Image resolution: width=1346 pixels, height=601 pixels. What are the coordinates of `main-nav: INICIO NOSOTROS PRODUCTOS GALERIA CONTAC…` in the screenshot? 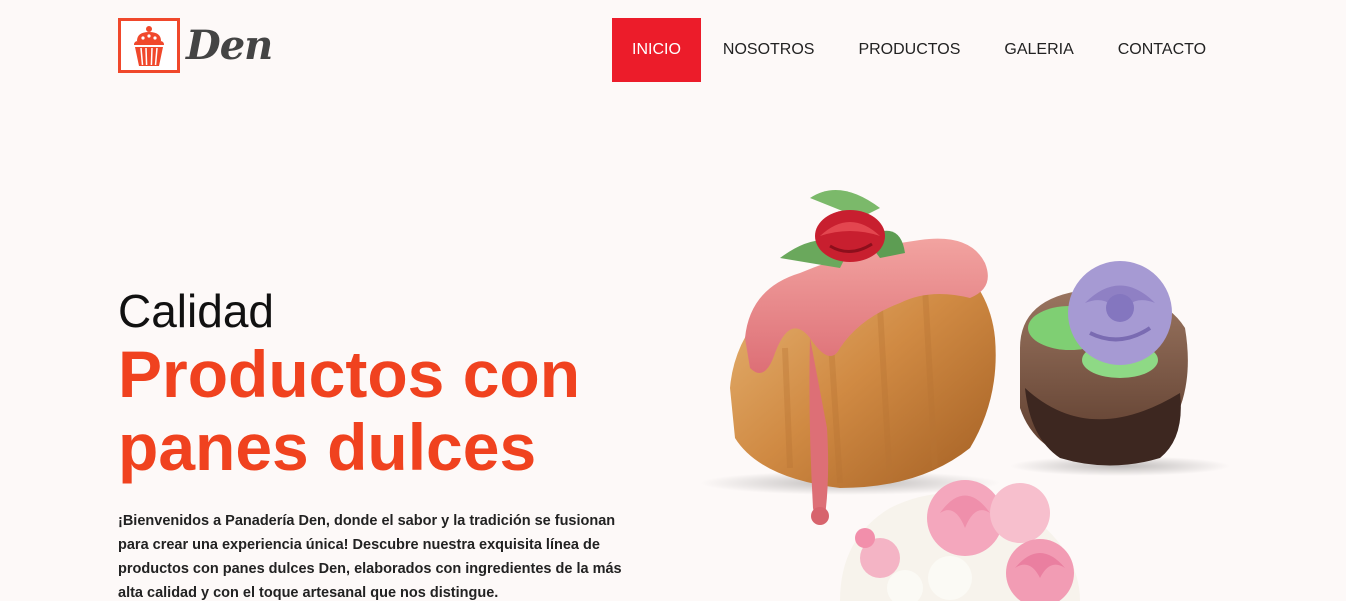 It's located at (920, 50).